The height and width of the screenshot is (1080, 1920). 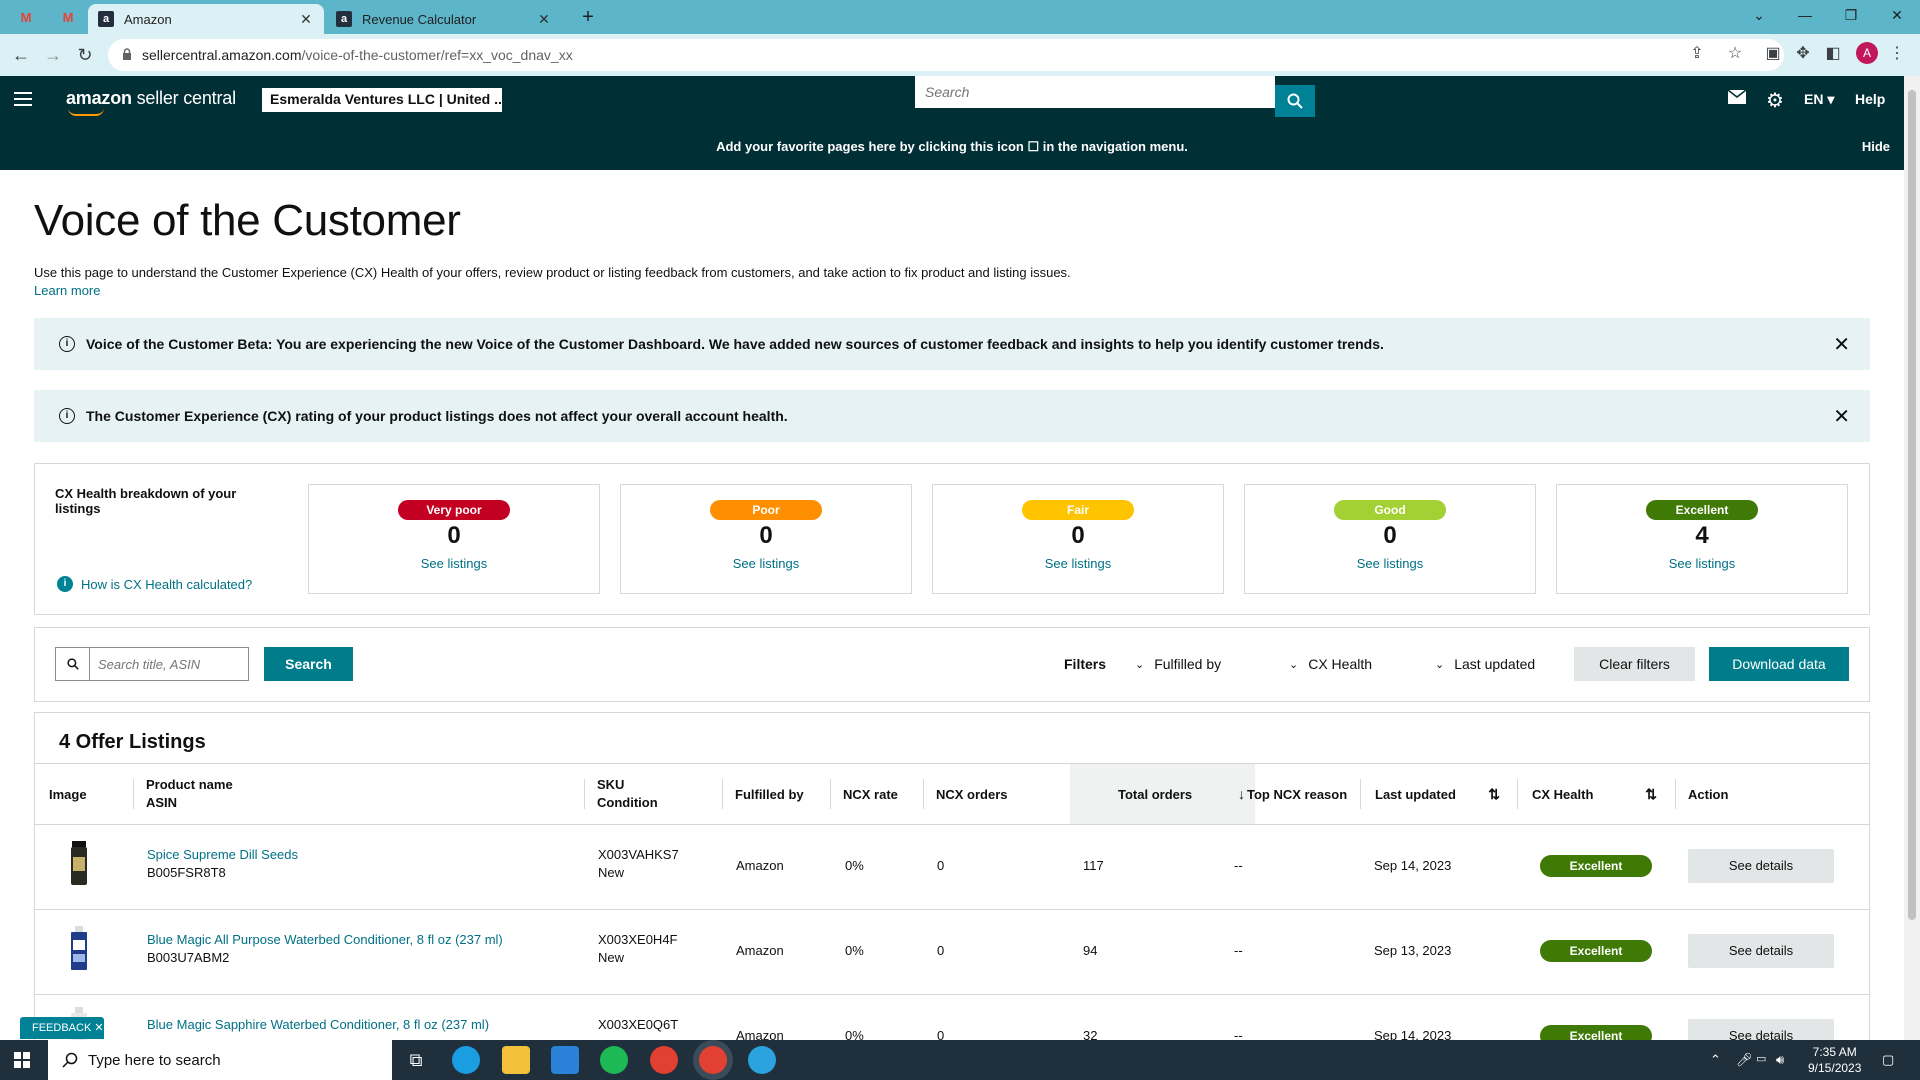 I want to click on tab-title: Revenue Calculator, so click(x=419, y=19).